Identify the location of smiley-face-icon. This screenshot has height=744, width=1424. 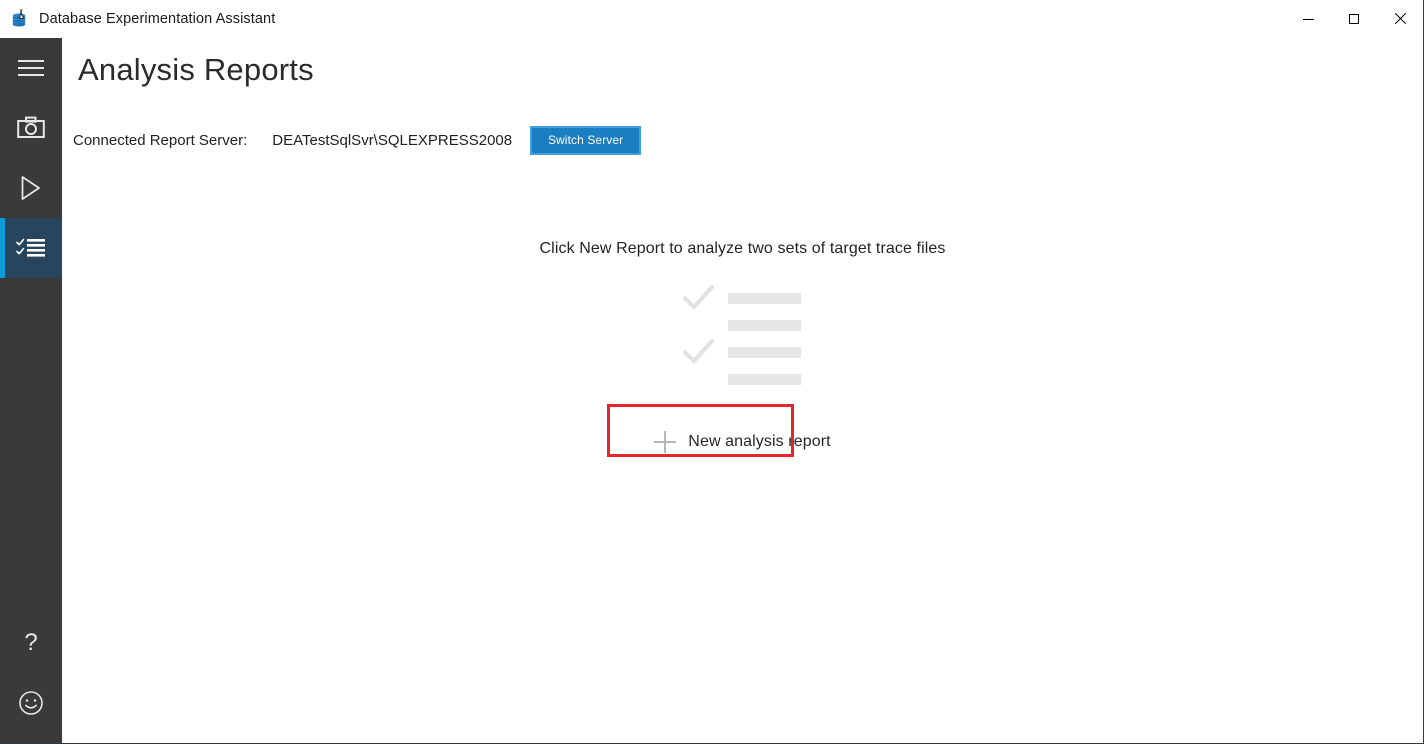
(31, 703).